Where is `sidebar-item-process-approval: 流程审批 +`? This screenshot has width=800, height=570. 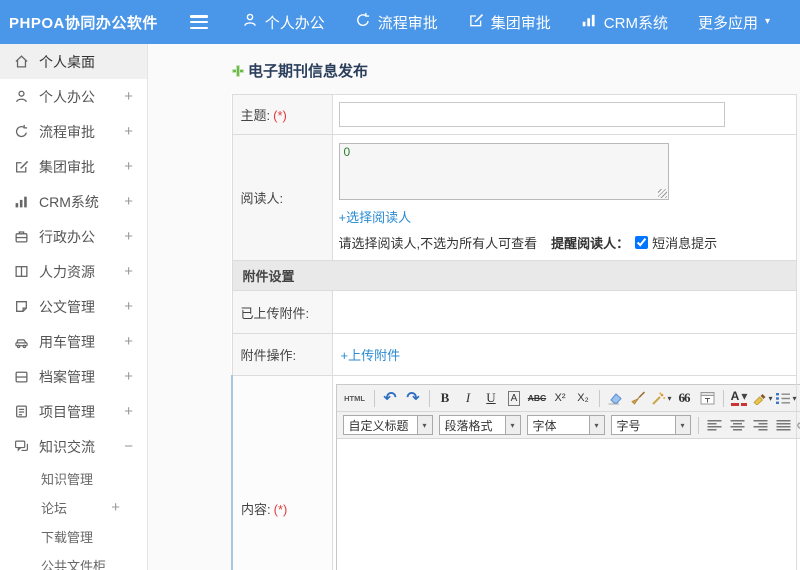 sidebar-item-process-approval: 流程审批 + is located at coordinates (73, 131).